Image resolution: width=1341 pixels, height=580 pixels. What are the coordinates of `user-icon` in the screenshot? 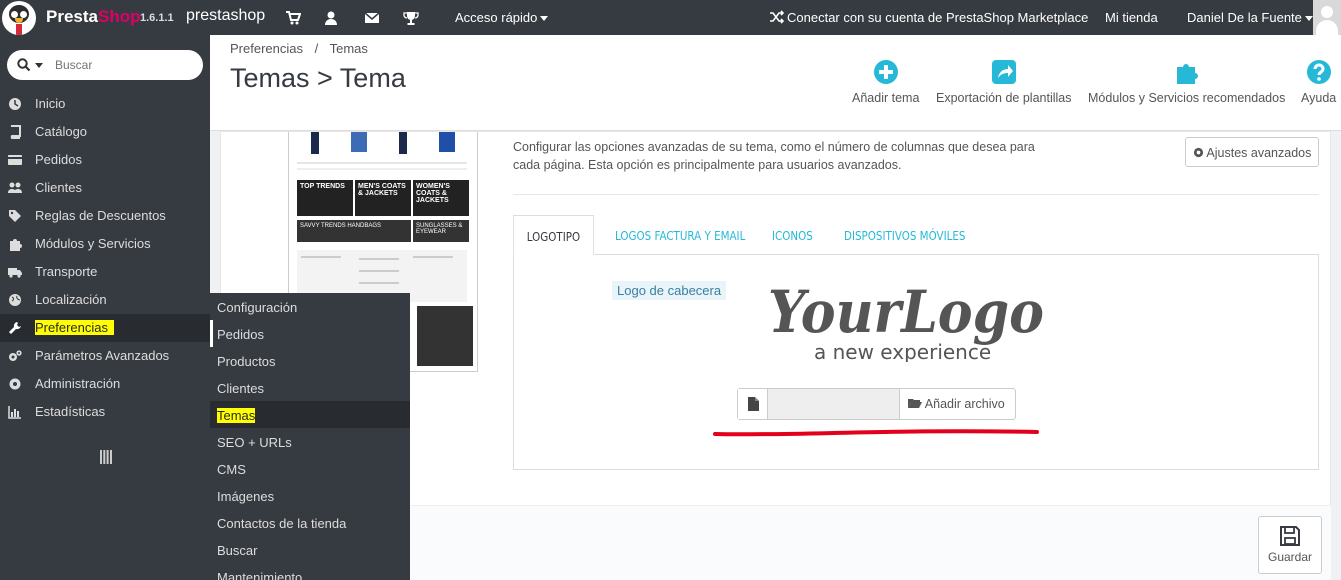 It's located at (331, 18).